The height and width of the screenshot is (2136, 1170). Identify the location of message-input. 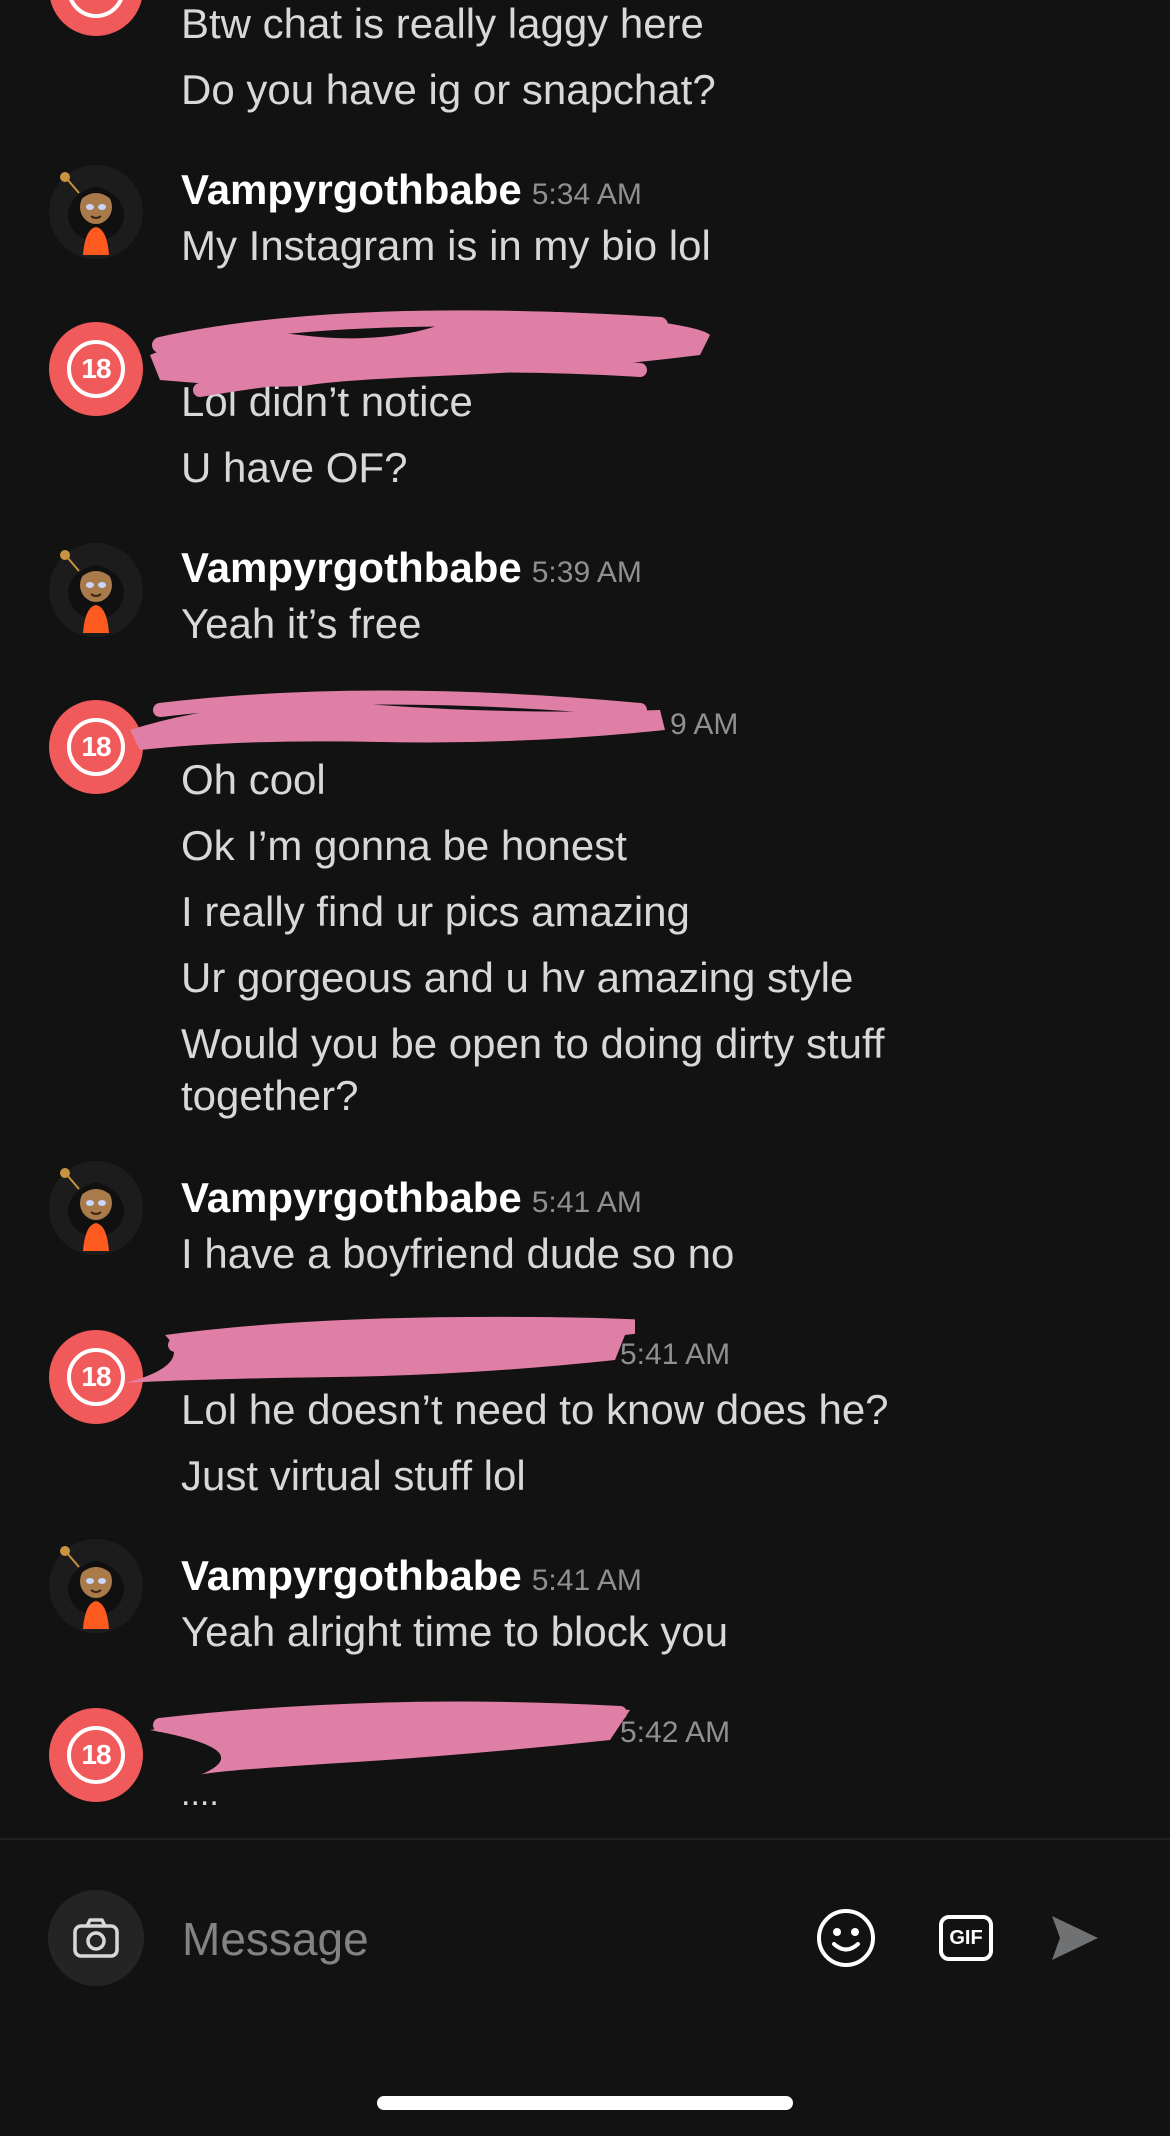
(482, 1939).